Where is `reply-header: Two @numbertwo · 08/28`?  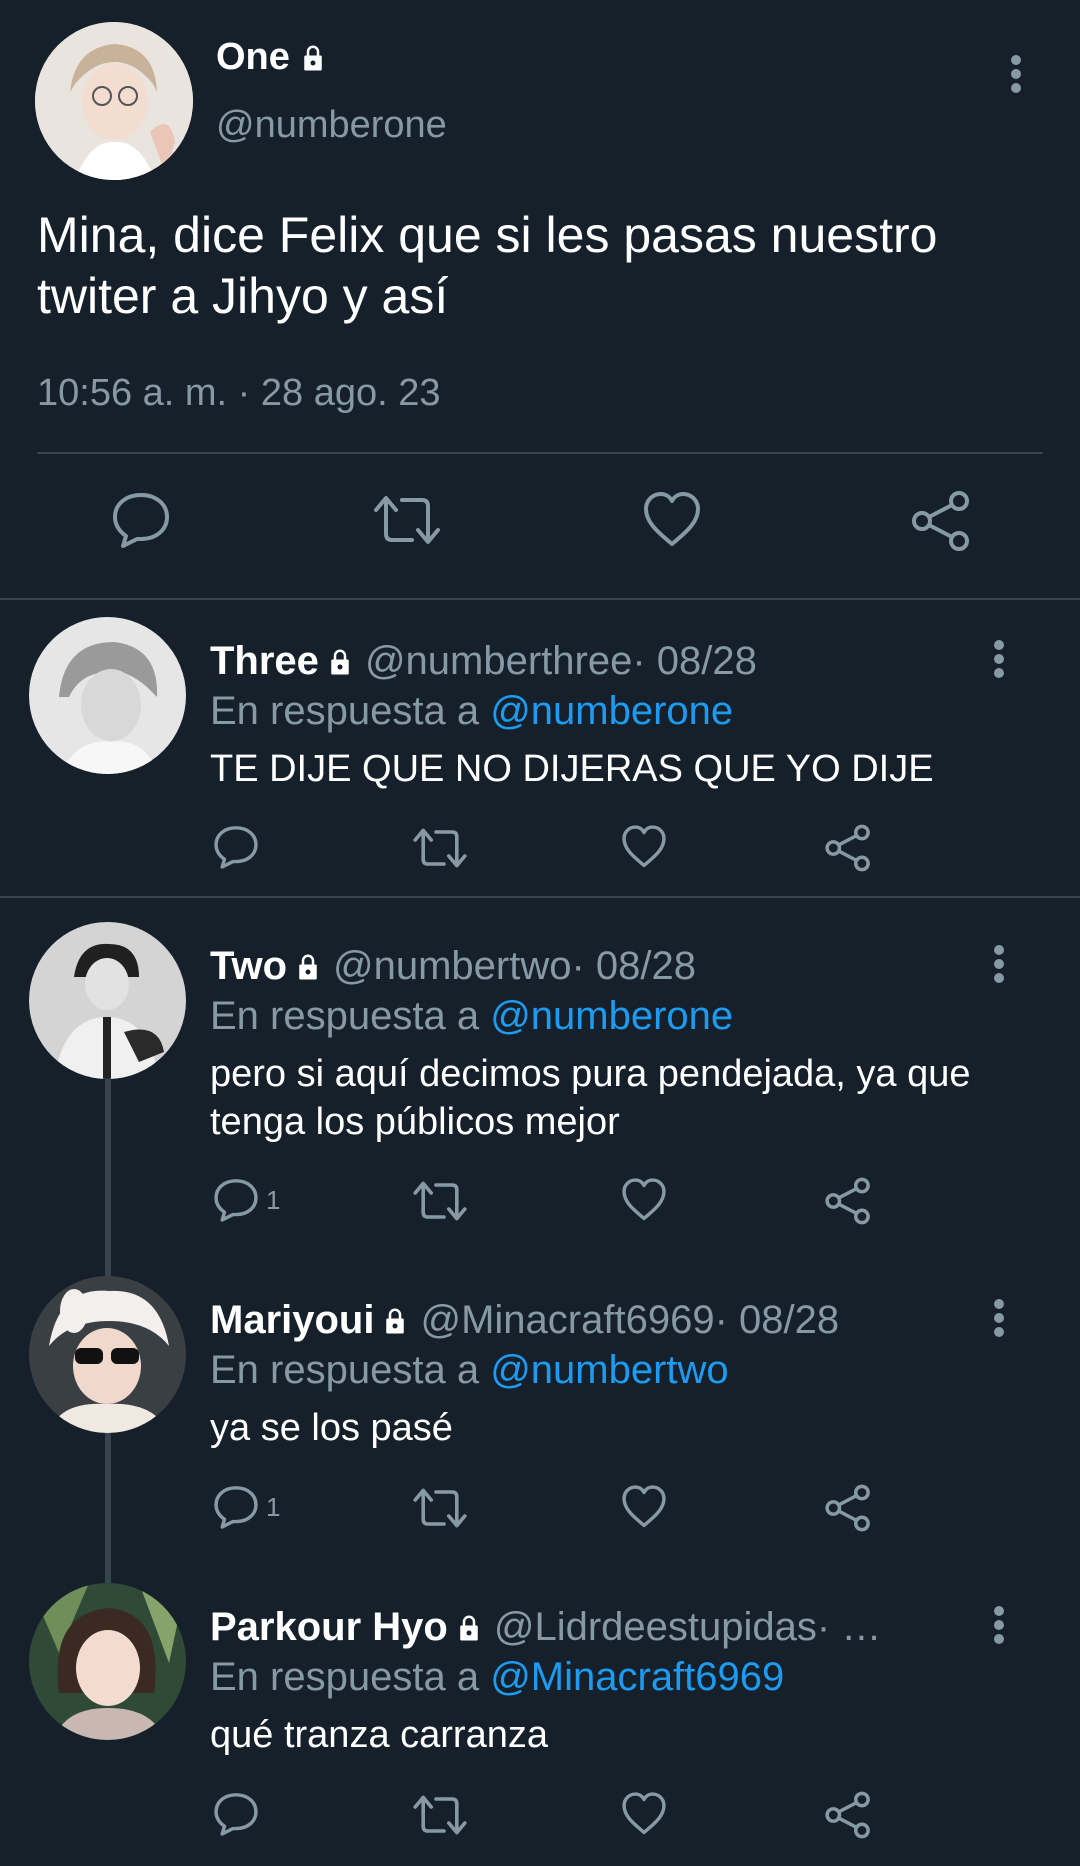 reply-header: Two @numbertwo · 08/28 is located at coordinates (453, 966).